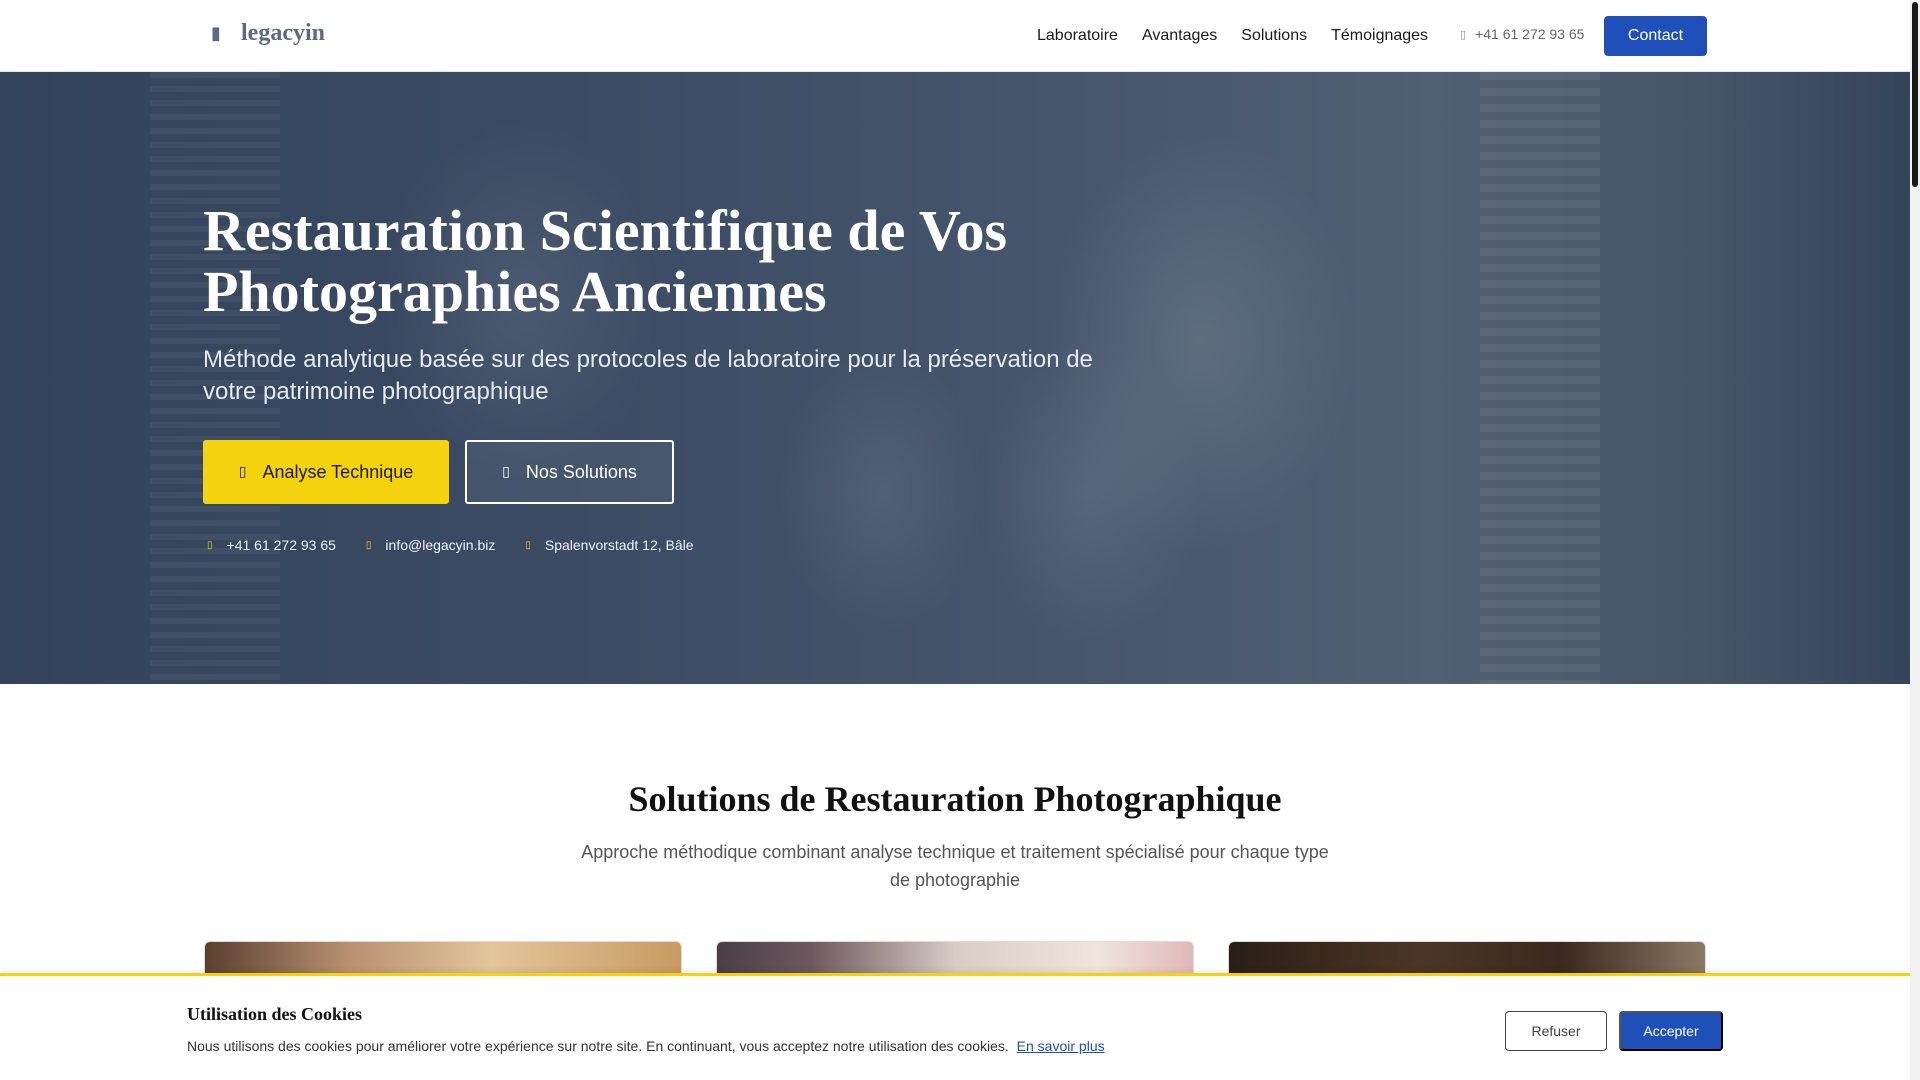 This screenshot has width=1920, height=1080. I want to click on contact-button: Contact, so click(1655, 36).